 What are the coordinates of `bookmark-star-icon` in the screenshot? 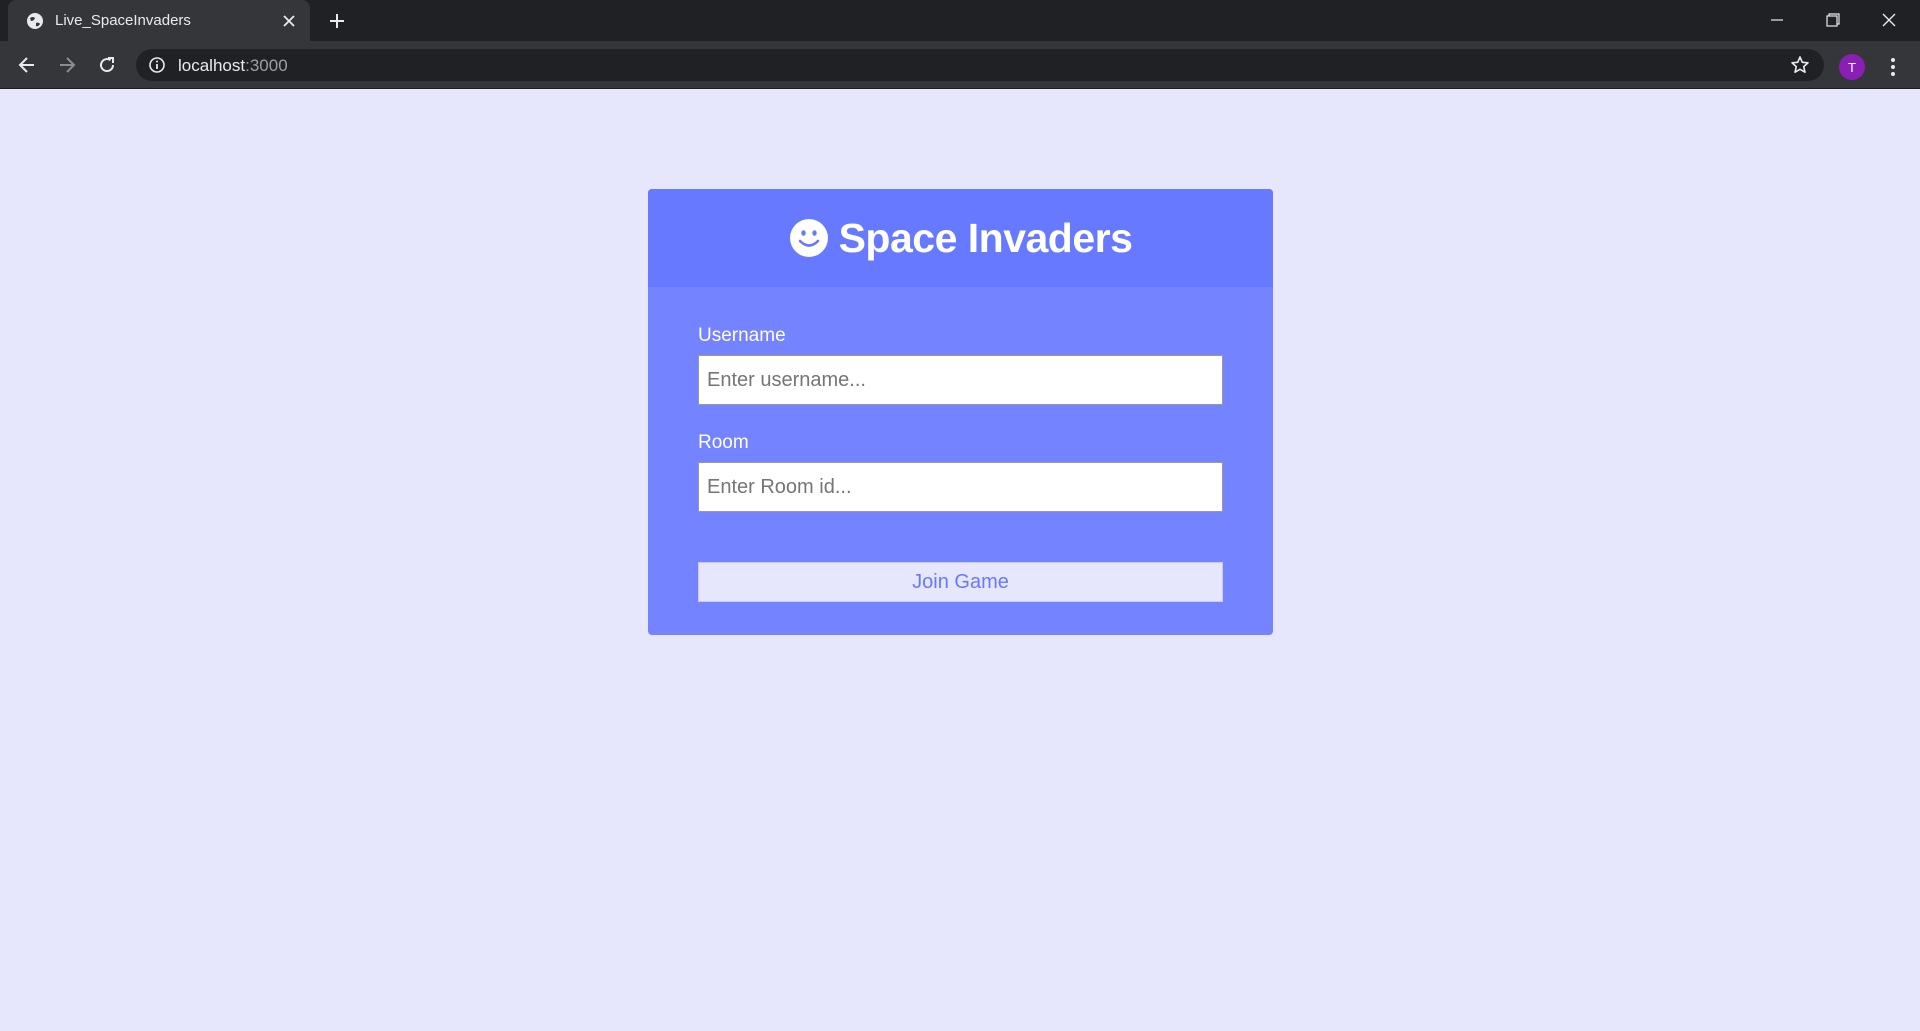 It's located at (1800, 65).